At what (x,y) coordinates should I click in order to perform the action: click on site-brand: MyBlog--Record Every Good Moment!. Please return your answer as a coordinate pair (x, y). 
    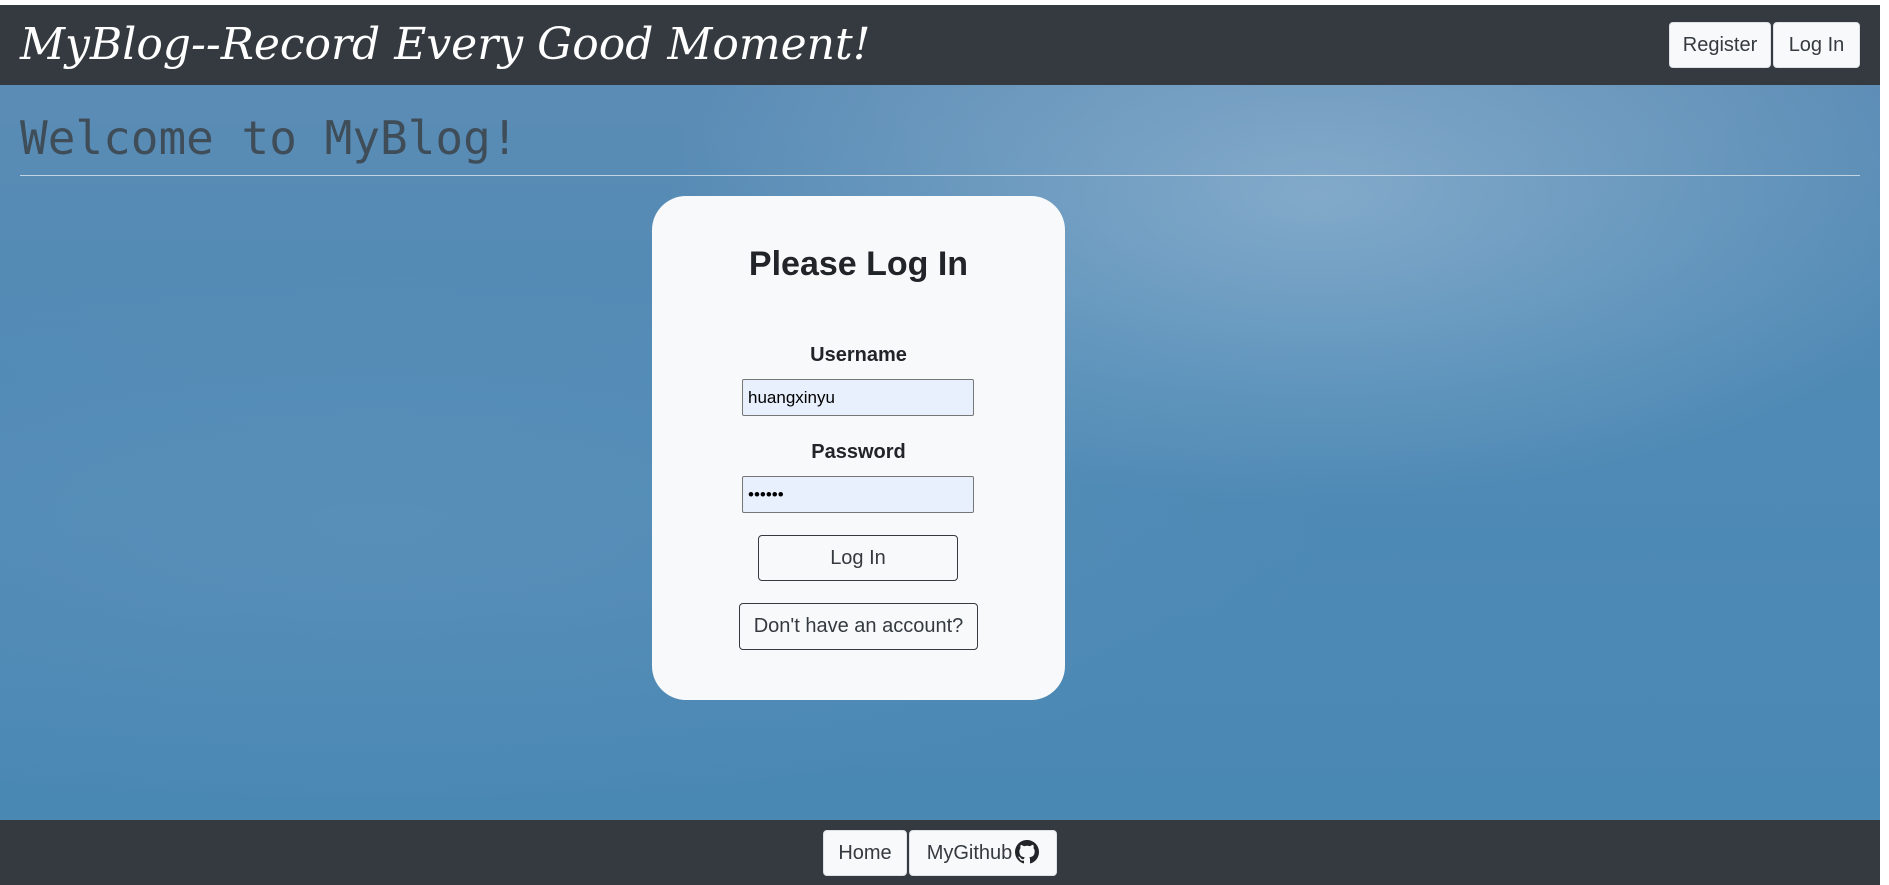
    Looking at the image, I should click on (445, 45).